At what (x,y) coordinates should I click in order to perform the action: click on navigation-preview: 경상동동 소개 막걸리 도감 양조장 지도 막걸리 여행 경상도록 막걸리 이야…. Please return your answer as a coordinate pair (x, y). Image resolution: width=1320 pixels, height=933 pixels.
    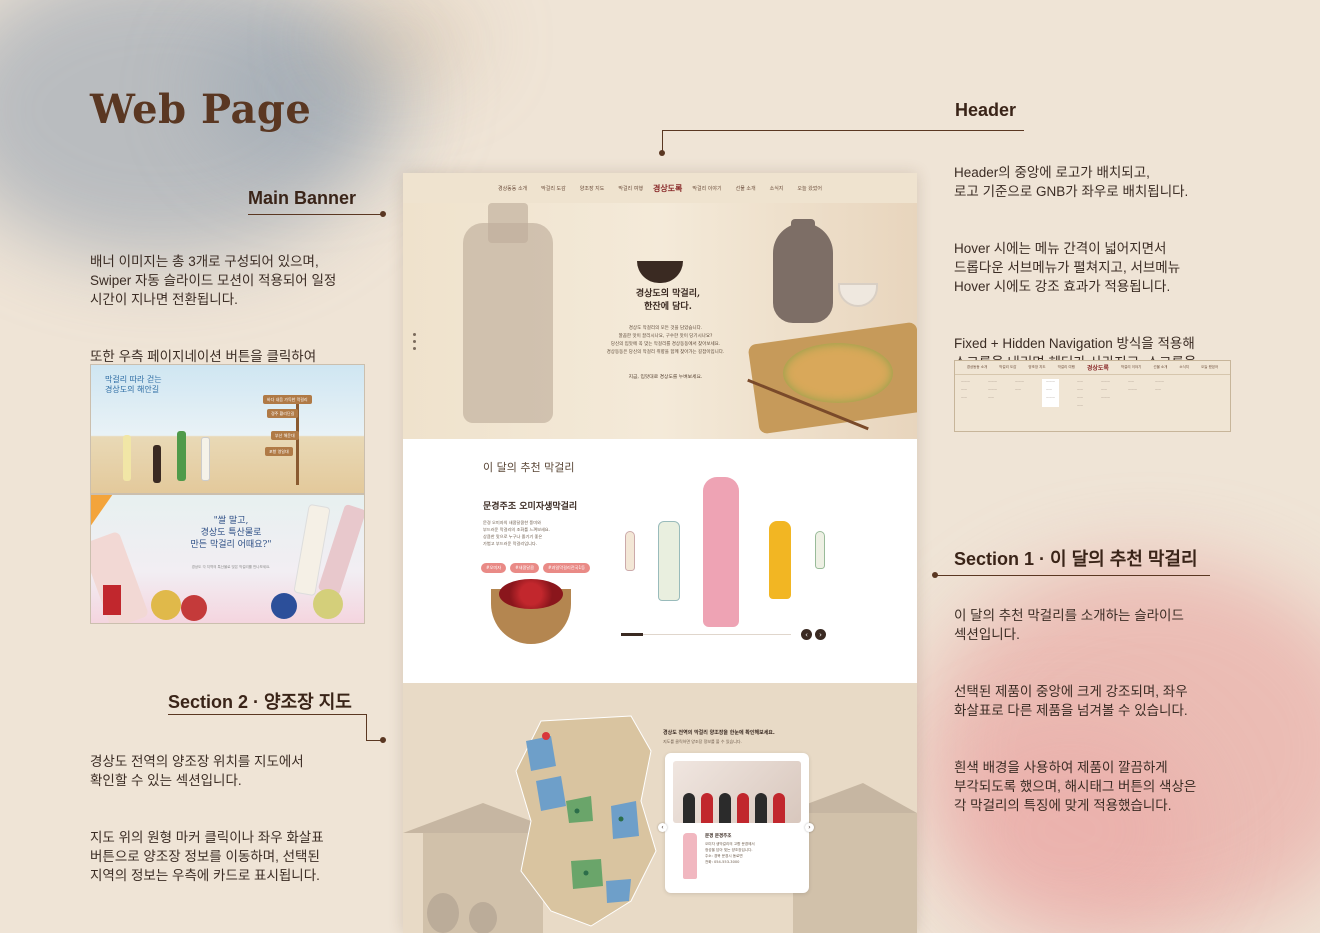
    Looking at the image, I should click on (1092, 396).